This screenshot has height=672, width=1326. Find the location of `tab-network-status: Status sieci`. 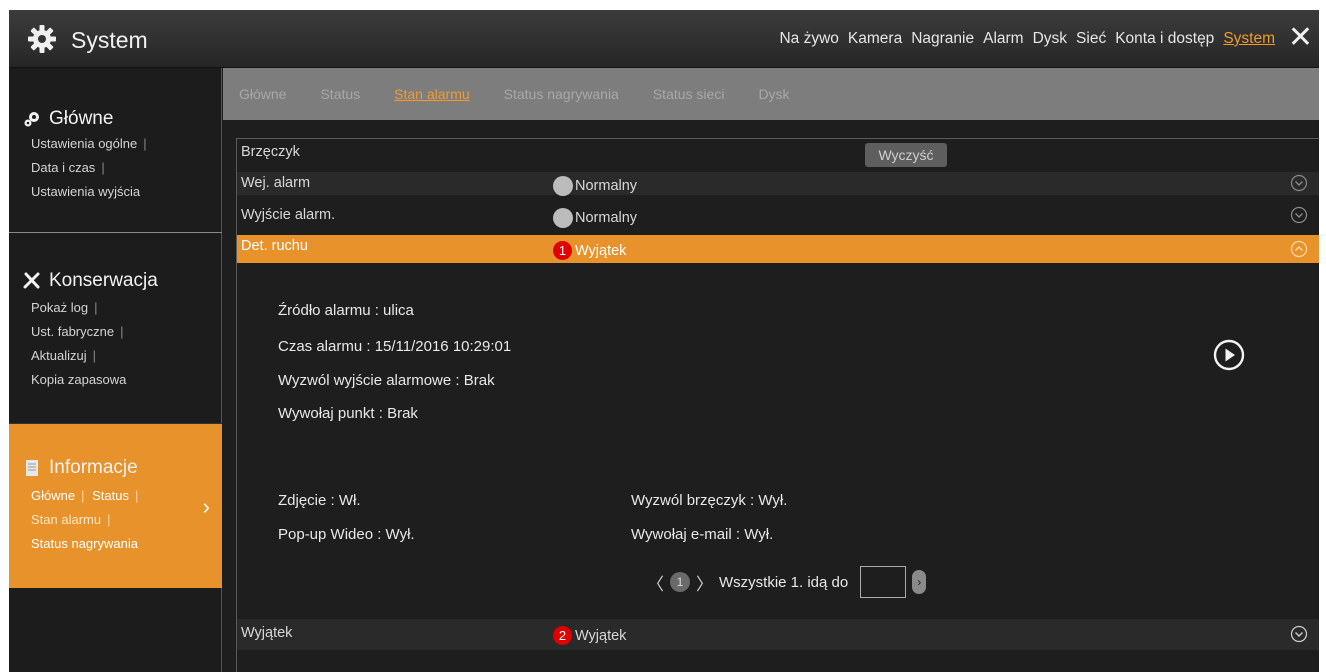

tab-network-status: Status sieci is located at coordinates (689, 94).